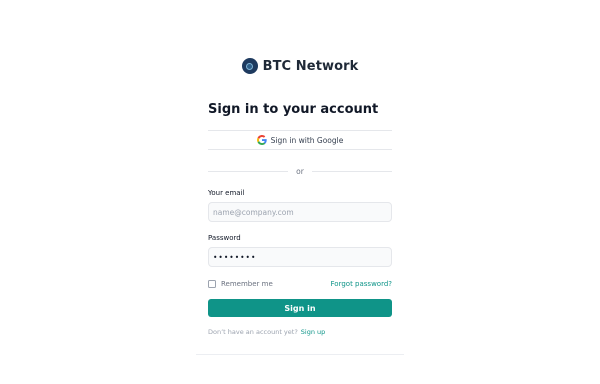  I want to click on email-label: Your email, so click(226, 193).